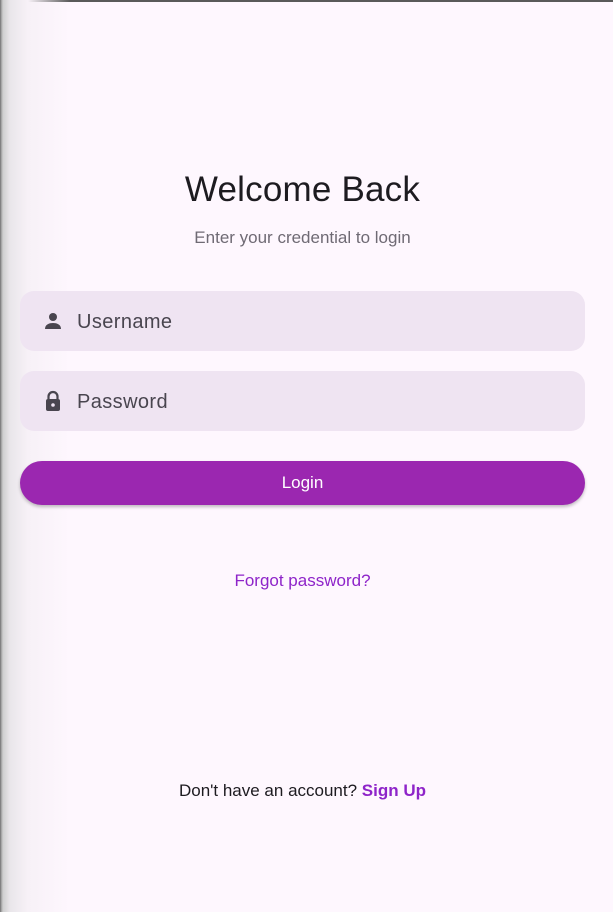 Image resolution: width=613 pixels, height=912 pixels. Describe the element at coordinates (322, 322) in the screenshot. I see `username-input` at that location.